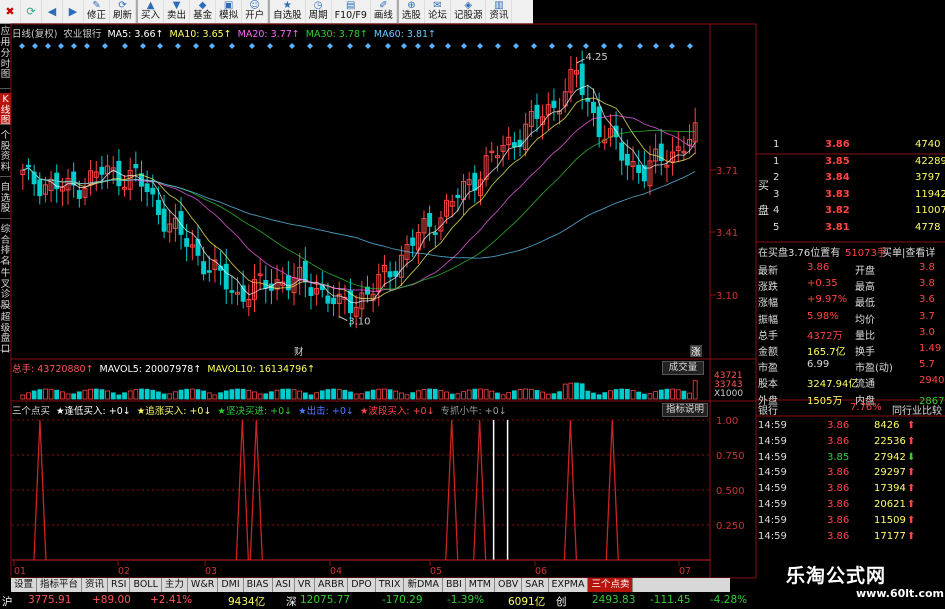 This screenshot has height=609, width=945. What do you see at coordinates (768, 411) in the screenshot?
I see `sector-name: 银行` at bounding box center [768, 411].